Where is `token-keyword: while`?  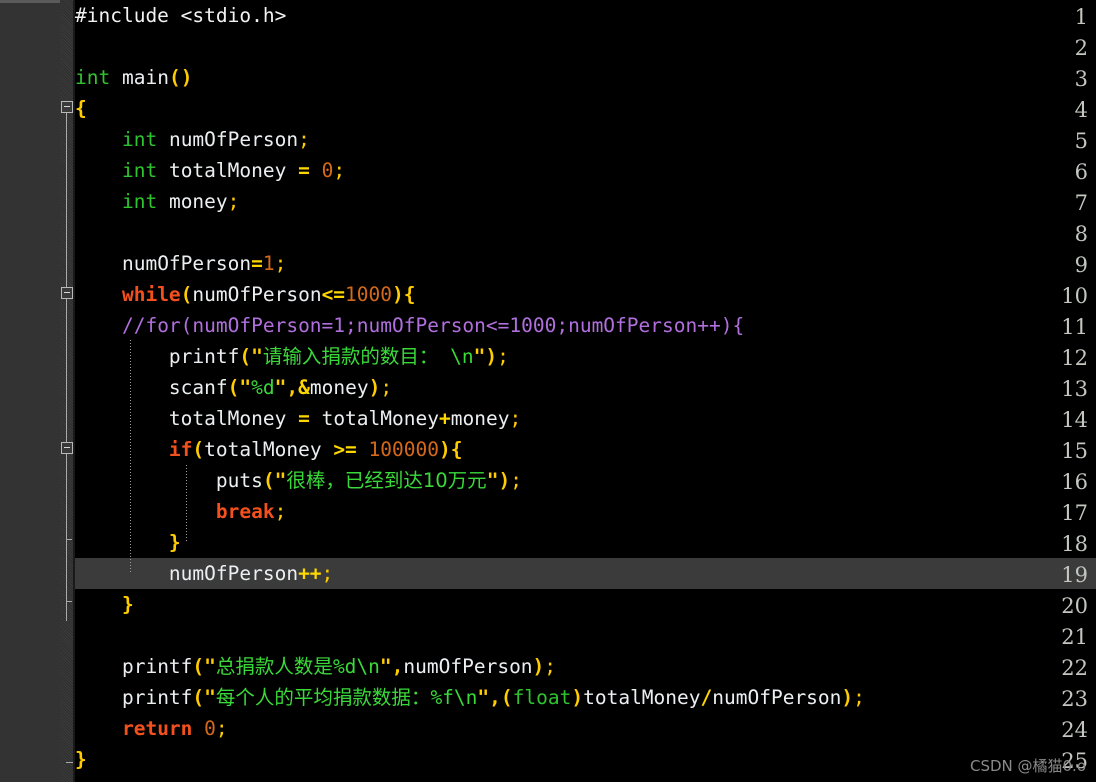 token-keyword: while is located at coordinates (151, 294).